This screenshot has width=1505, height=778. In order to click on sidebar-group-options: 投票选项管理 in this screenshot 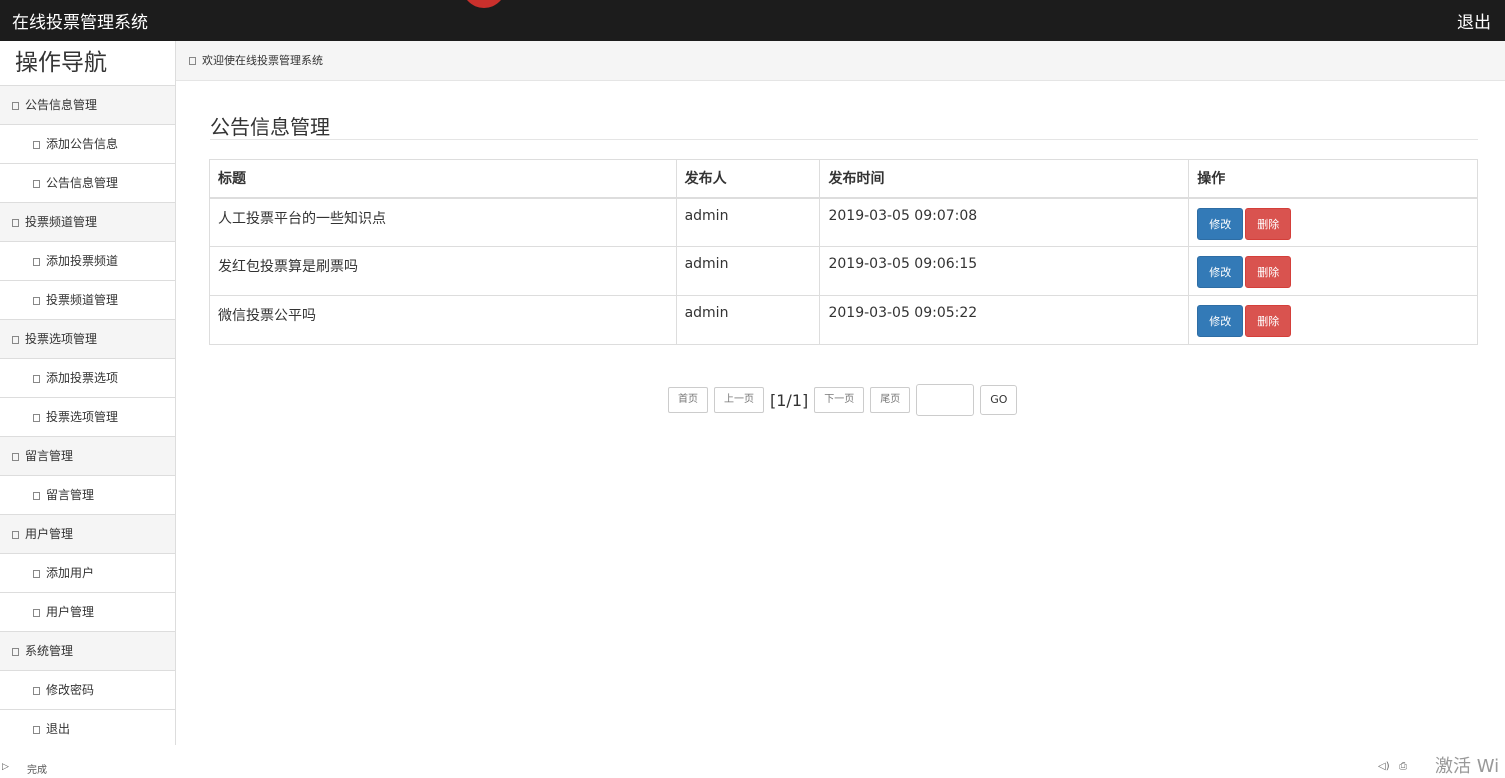, I will do `click(87, 338)`.